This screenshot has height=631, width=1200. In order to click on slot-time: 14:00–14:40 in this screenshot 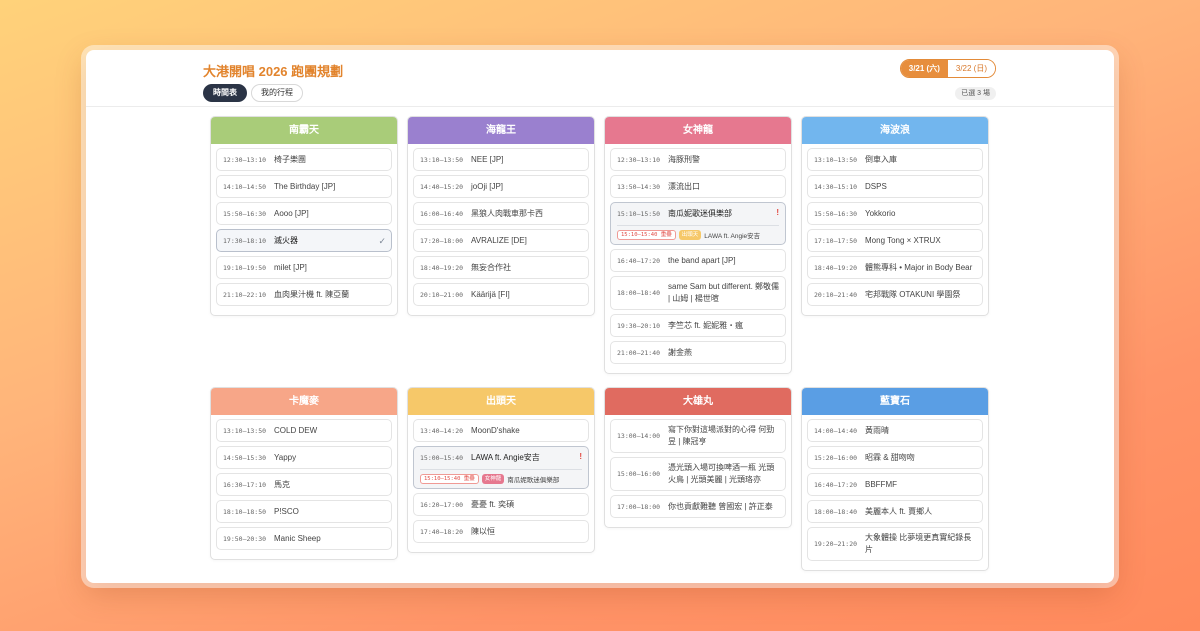, I will do `click(836, 430)`.